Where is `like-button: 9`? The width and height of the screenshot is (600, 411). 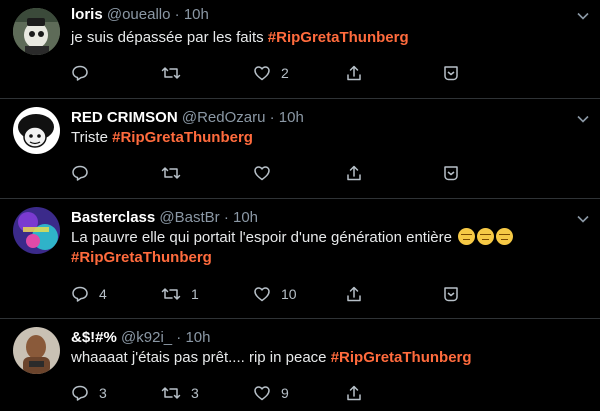 like-button: 9 is located at coordinates (271, 393).